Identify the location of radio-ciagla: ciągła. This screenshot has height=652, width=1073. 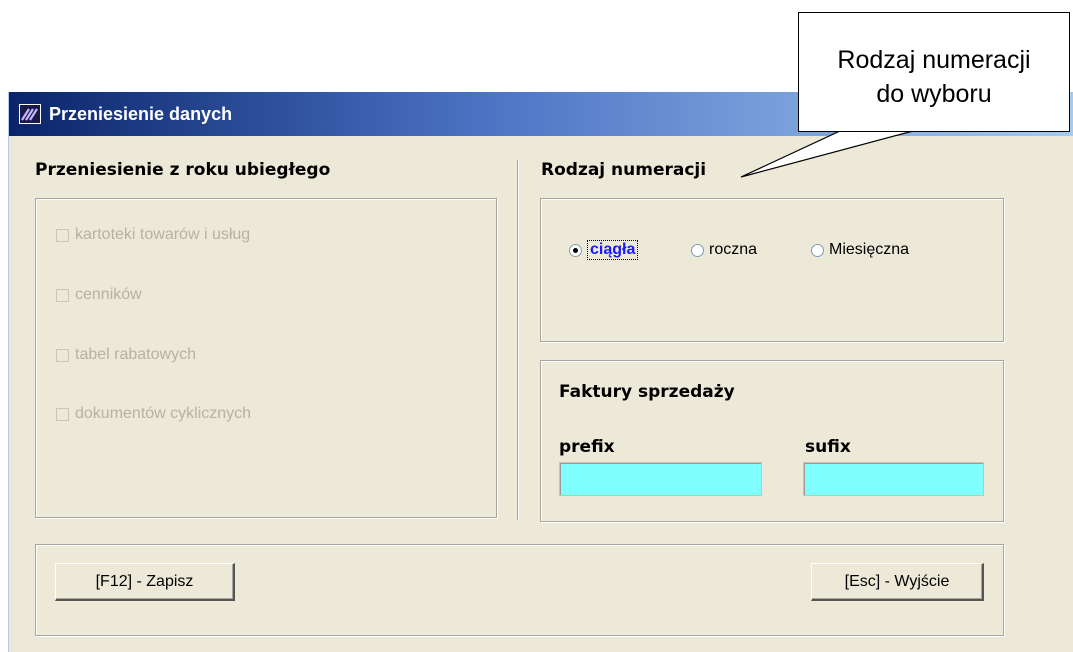
(604, 250).